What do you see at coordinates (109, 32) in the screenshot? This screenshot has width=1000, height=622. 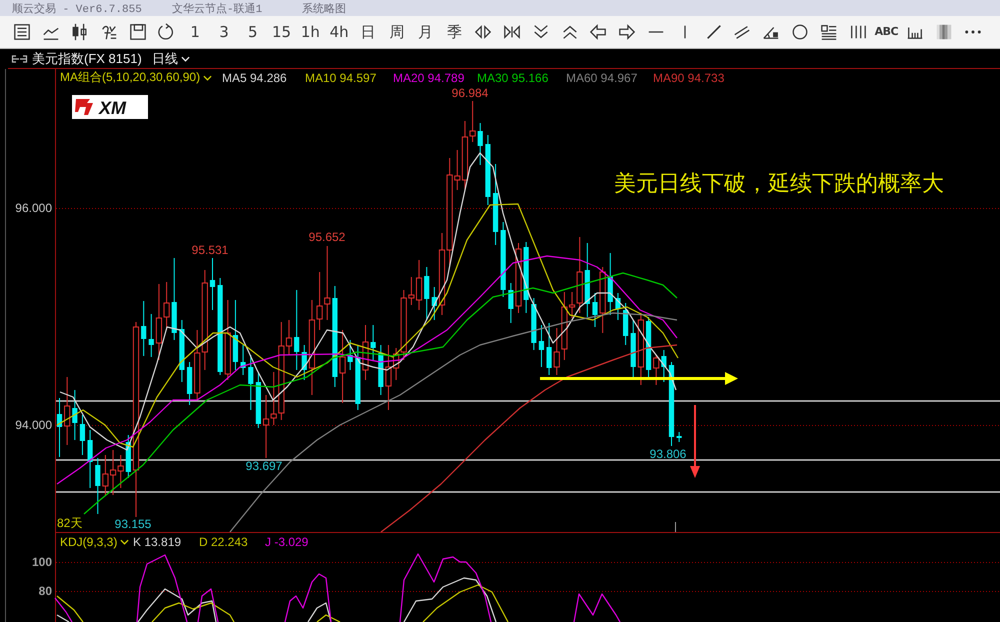 I see `formula-icon` at bounding box center [109, 32].